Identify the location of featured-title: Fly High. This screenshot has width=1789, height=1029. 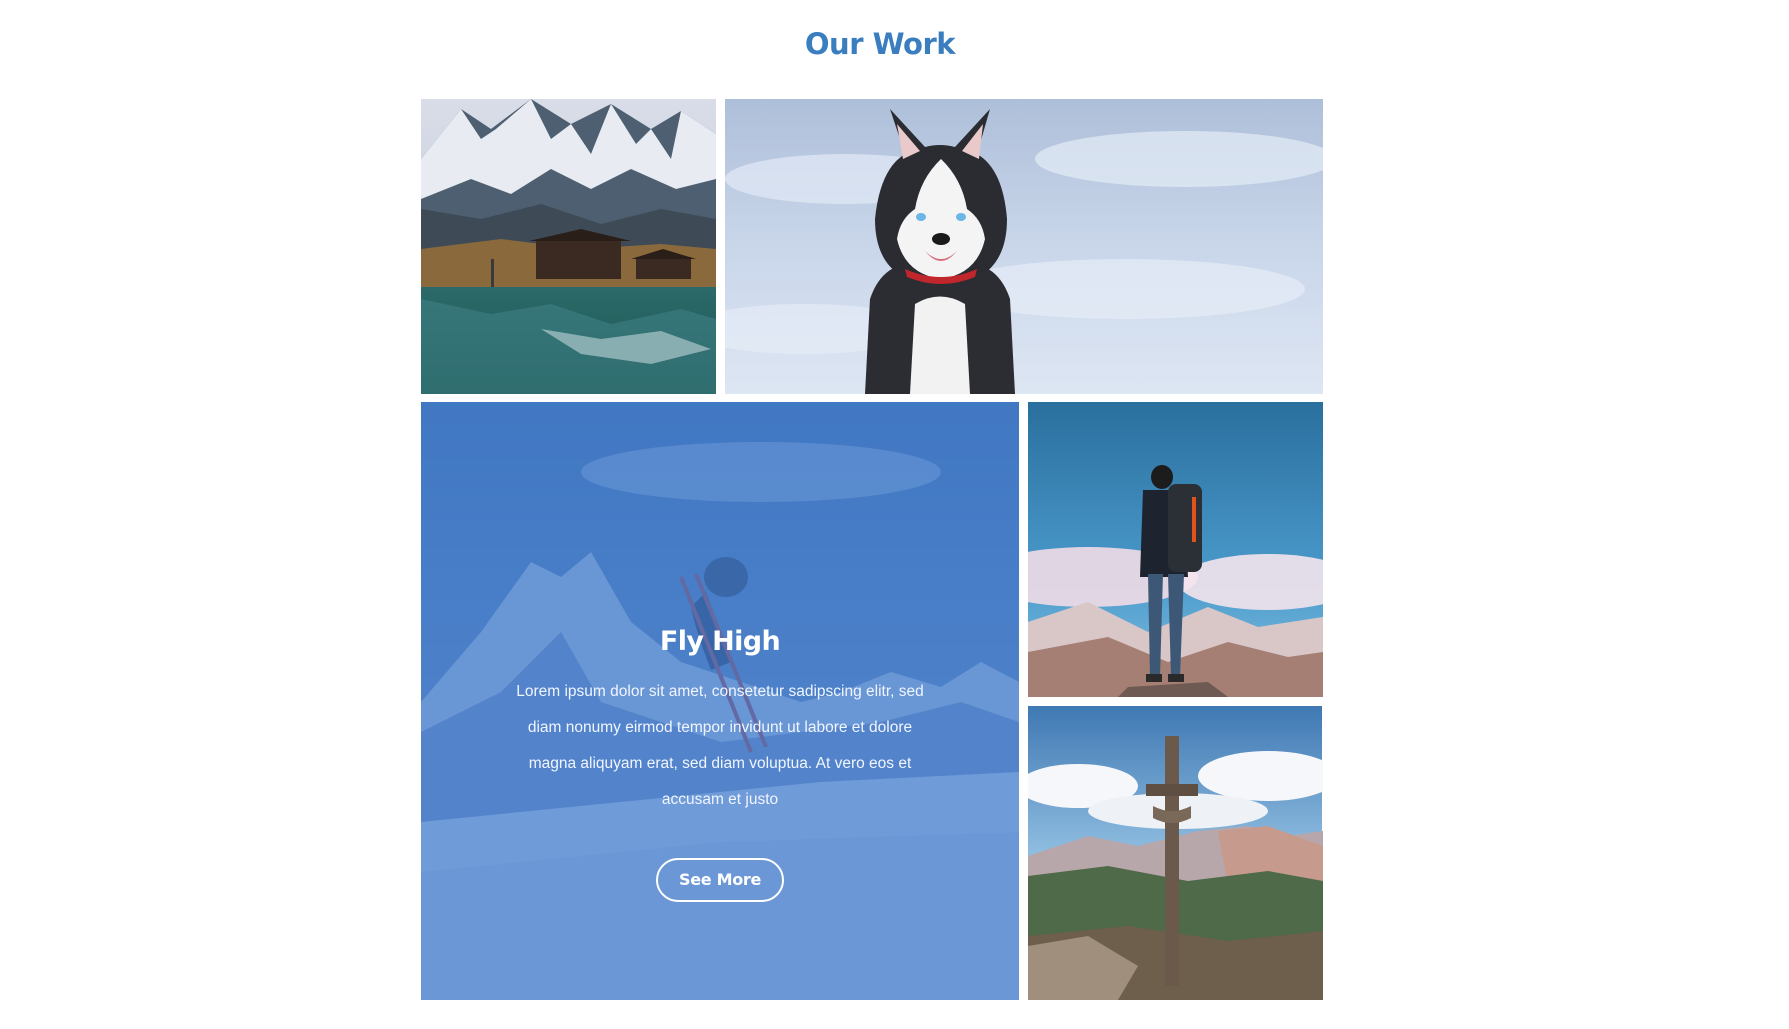
(720, 641).